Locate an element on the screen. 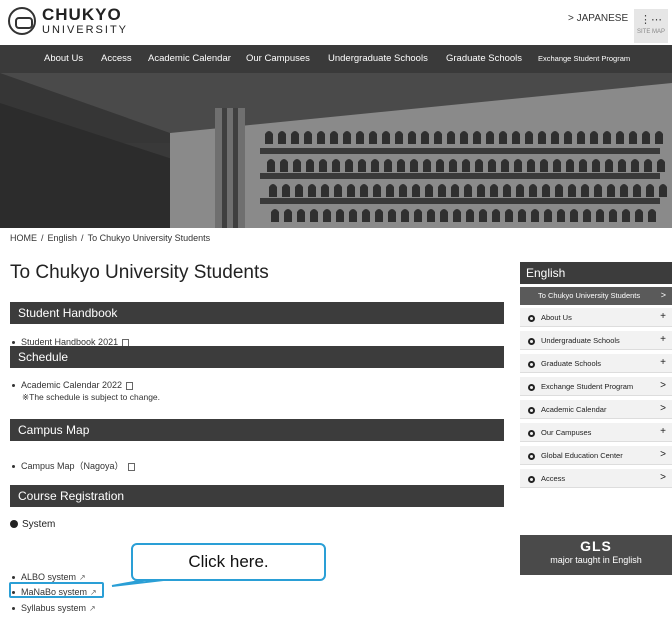 This screenshot has height=619, width=672. breadcrumb-english: English is located at coordinates (63, 238).